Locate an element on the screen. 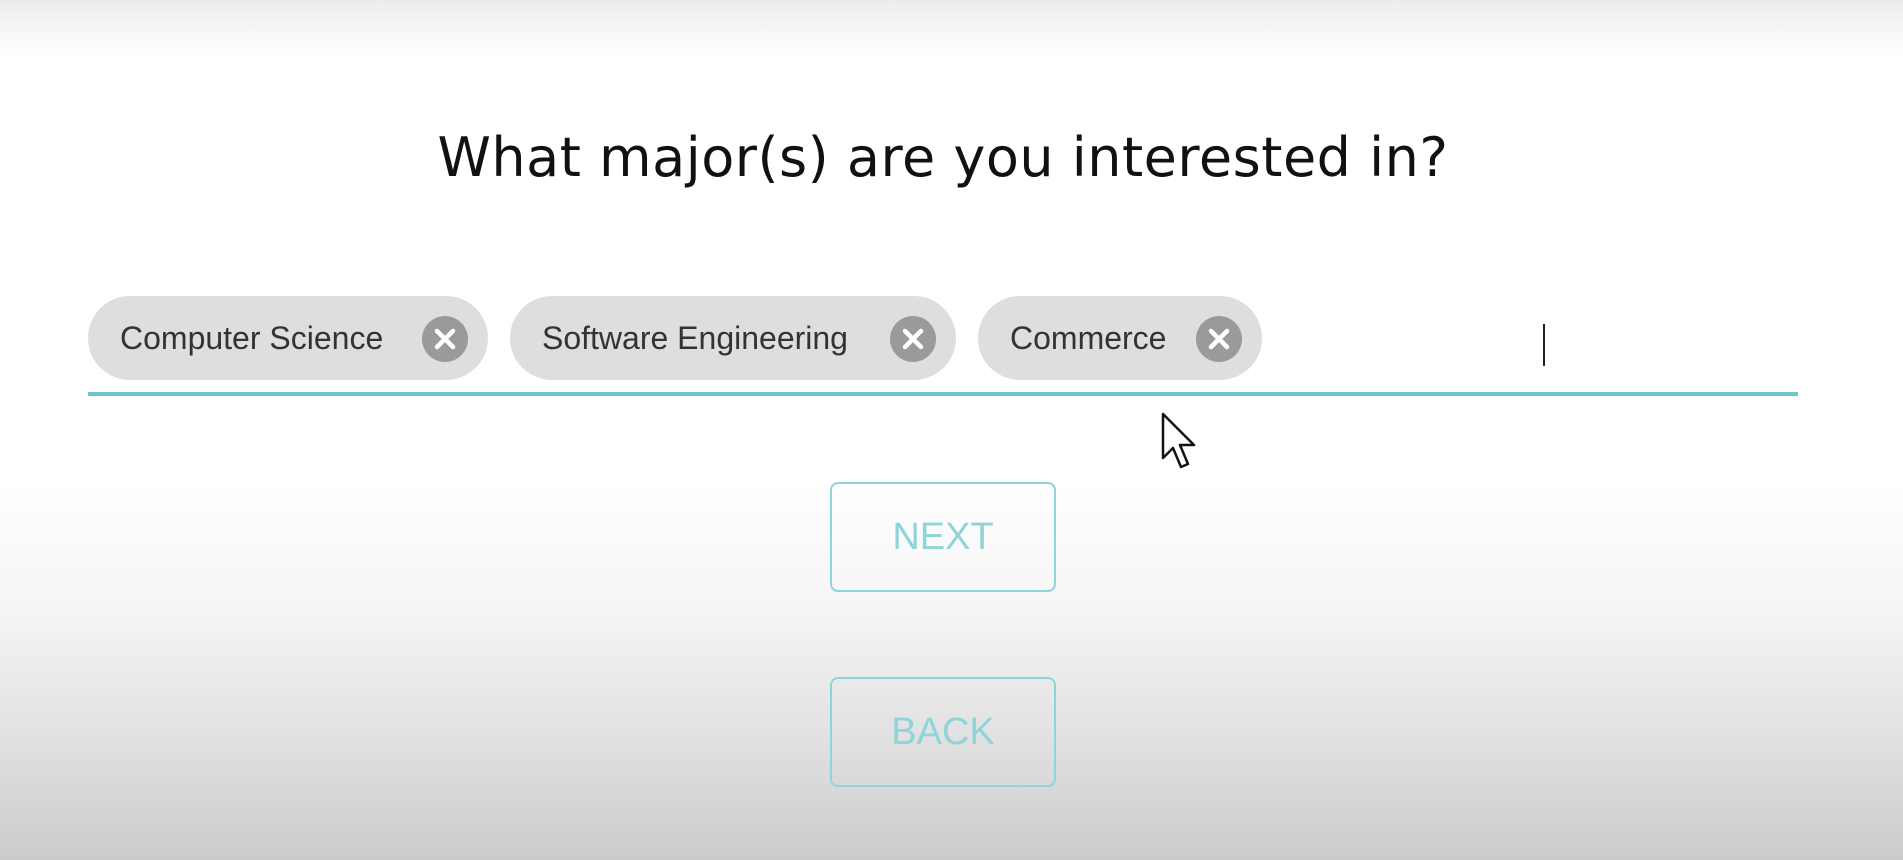  next-button: NEXT is located at coordinates (943, 537).